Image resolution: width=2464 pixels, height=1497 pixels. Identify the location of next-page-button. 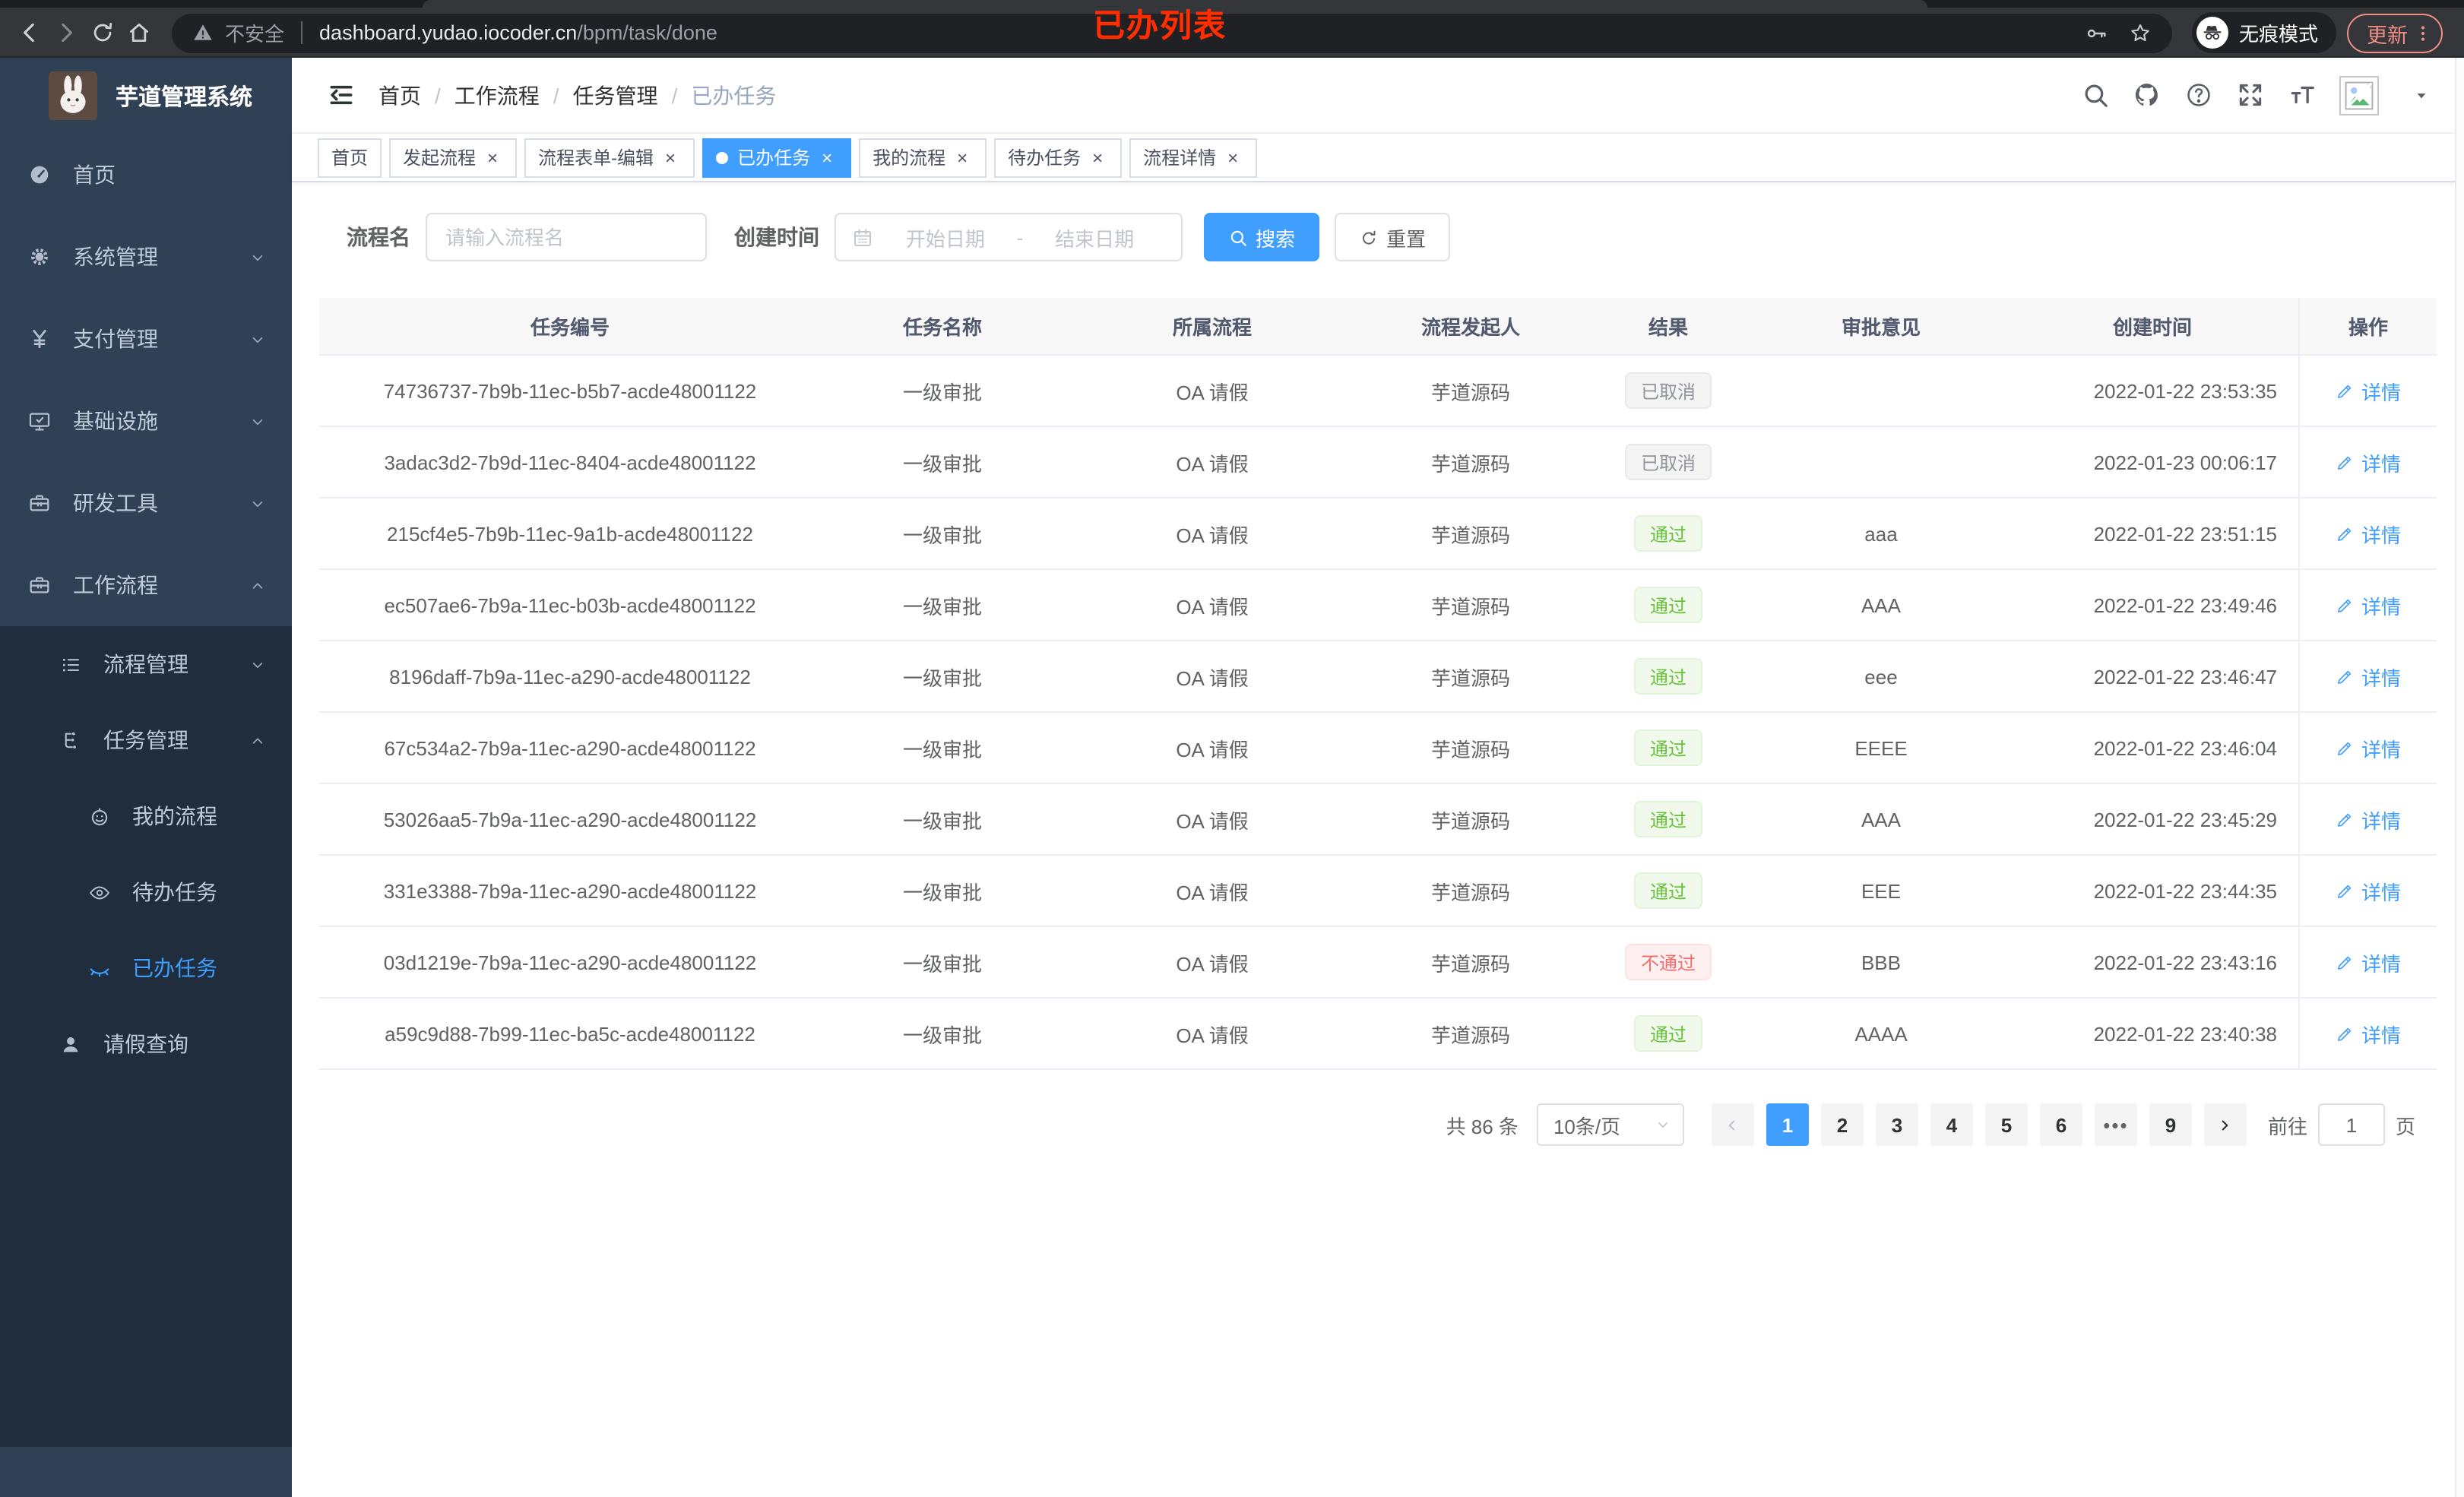
(2225, 1124).